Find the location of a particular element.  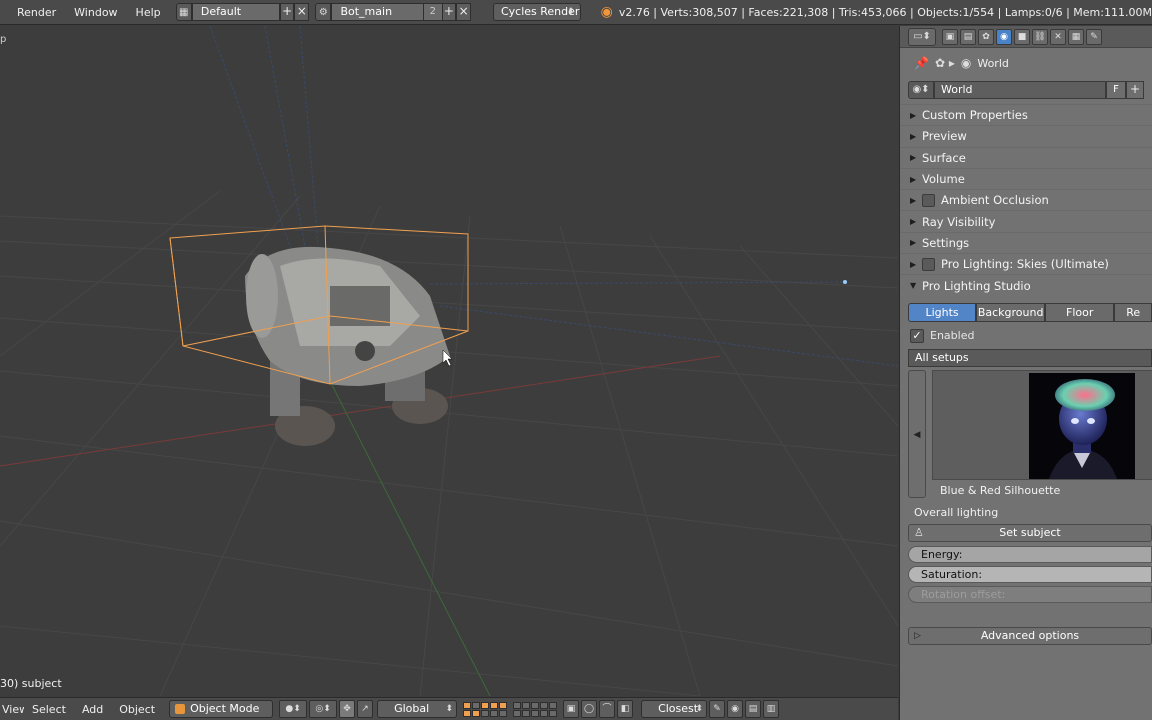

snap-target-dropdown: Closest is located at coordinates (674, 709).